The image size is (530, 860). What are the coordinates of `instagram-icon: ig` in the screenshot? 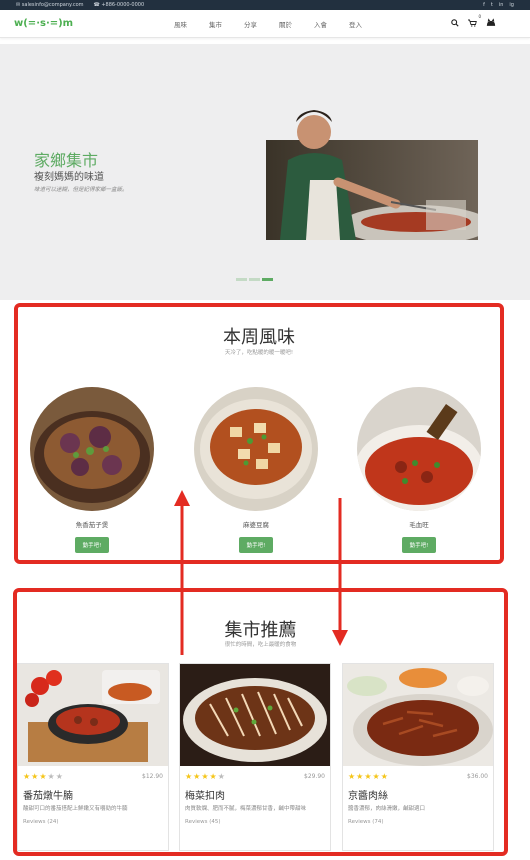 It's located at (511, 5).